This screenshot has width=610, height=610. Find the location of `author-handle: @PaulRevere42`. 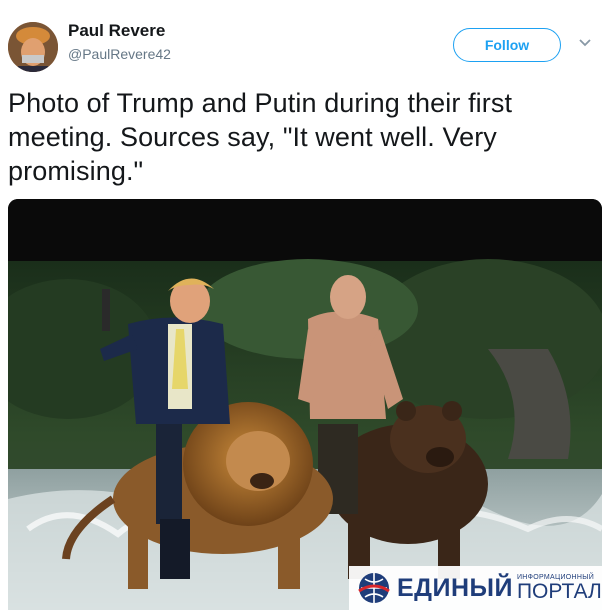

author-handle: @PaulRevere42 is located at coordinates (119, 54).